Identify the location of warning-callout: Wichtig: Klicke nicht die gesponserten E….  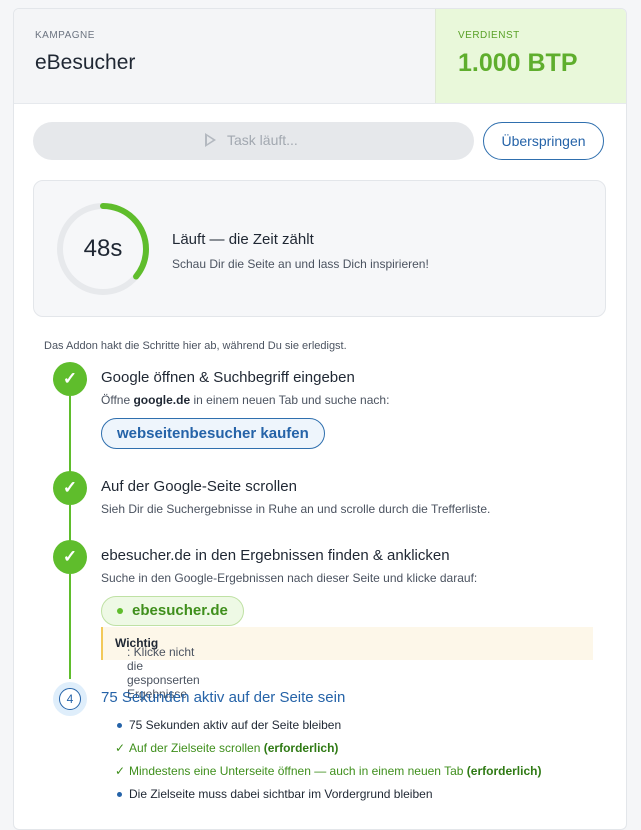
(347, 664).